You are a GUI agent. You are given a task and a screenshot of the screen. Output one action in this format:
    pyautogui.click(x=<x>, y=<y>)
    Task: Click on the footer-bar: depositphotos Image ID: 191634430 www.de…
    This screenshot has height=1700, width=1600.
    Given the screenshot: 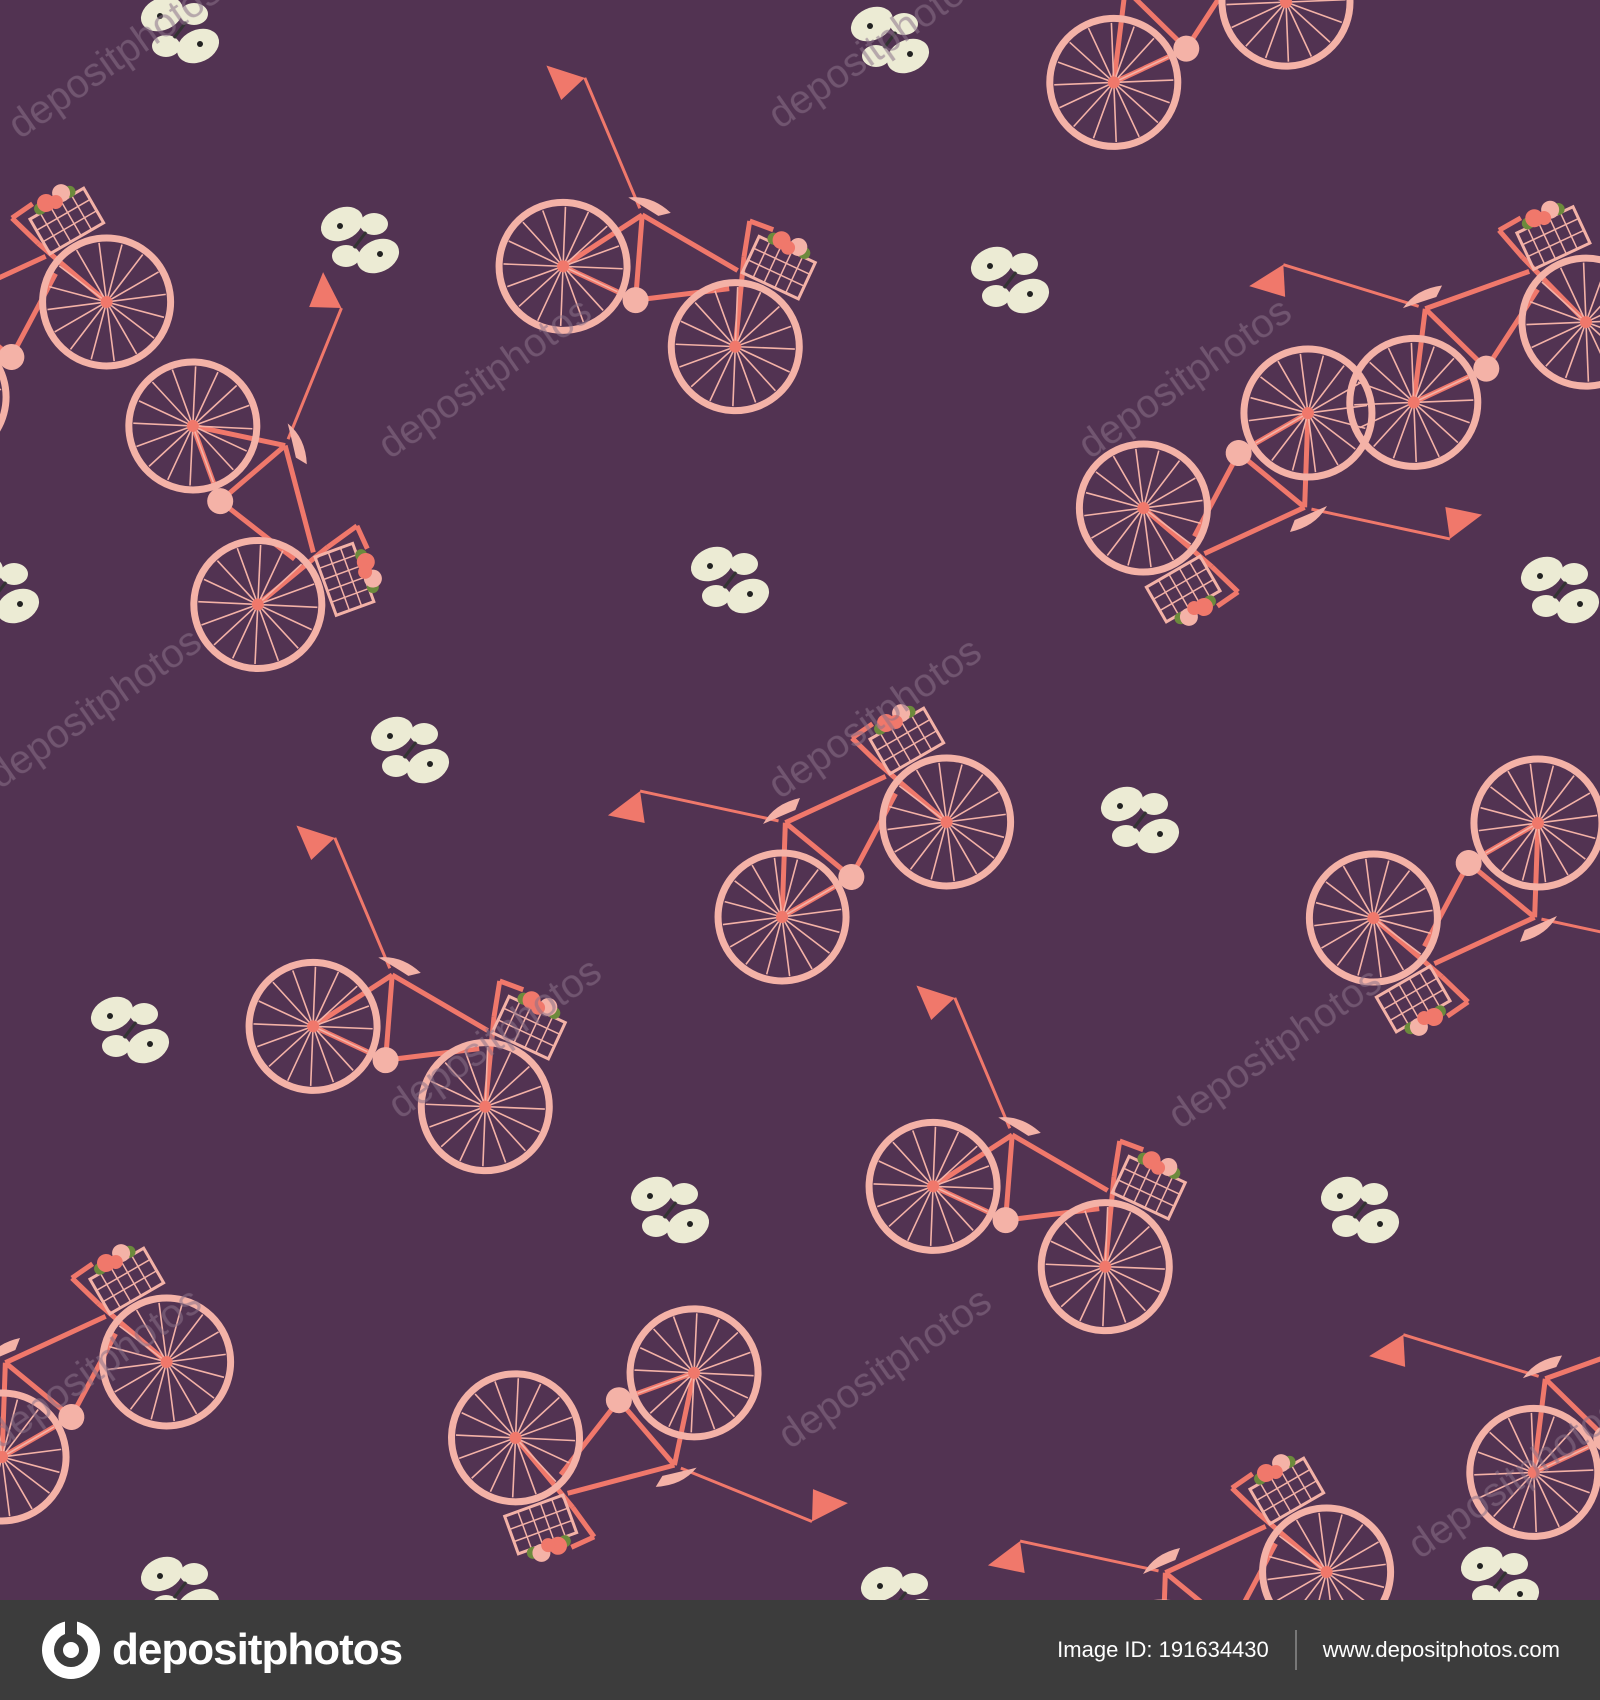 What is the action you would take?
    pyautogui.click(x=800, y=1650)
    